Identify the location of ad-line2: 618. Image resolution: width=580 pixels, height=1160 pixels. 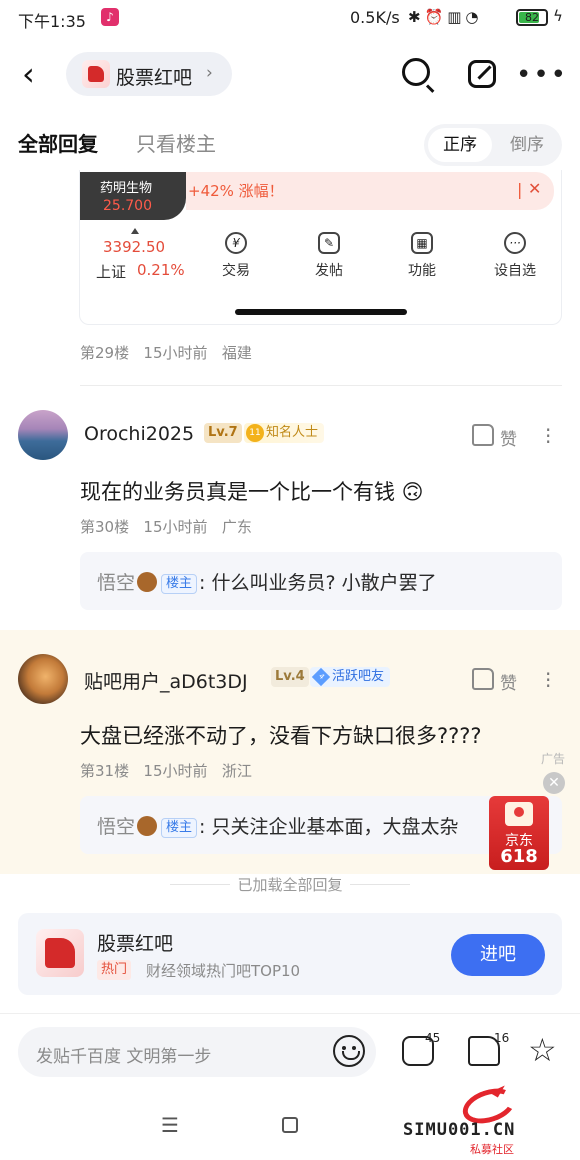
(519, 856).